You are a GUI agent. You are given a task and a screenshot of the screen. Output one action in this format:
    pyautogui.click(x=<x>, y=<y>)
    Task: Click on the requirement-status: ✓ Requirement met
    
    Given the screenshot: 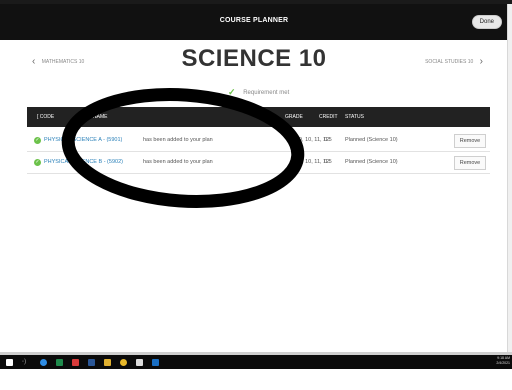 What is the action you would take?
    pyautogui.click(x=258, y=92)
    